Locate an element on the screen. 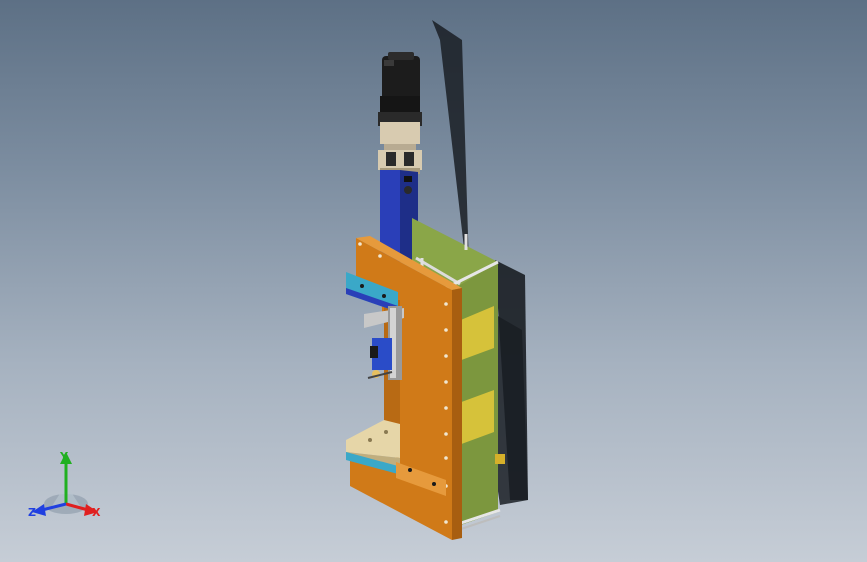 This screenshot has height=562, width=867. coordinate-triad: Y X Z is located at coordinates (65, 486).